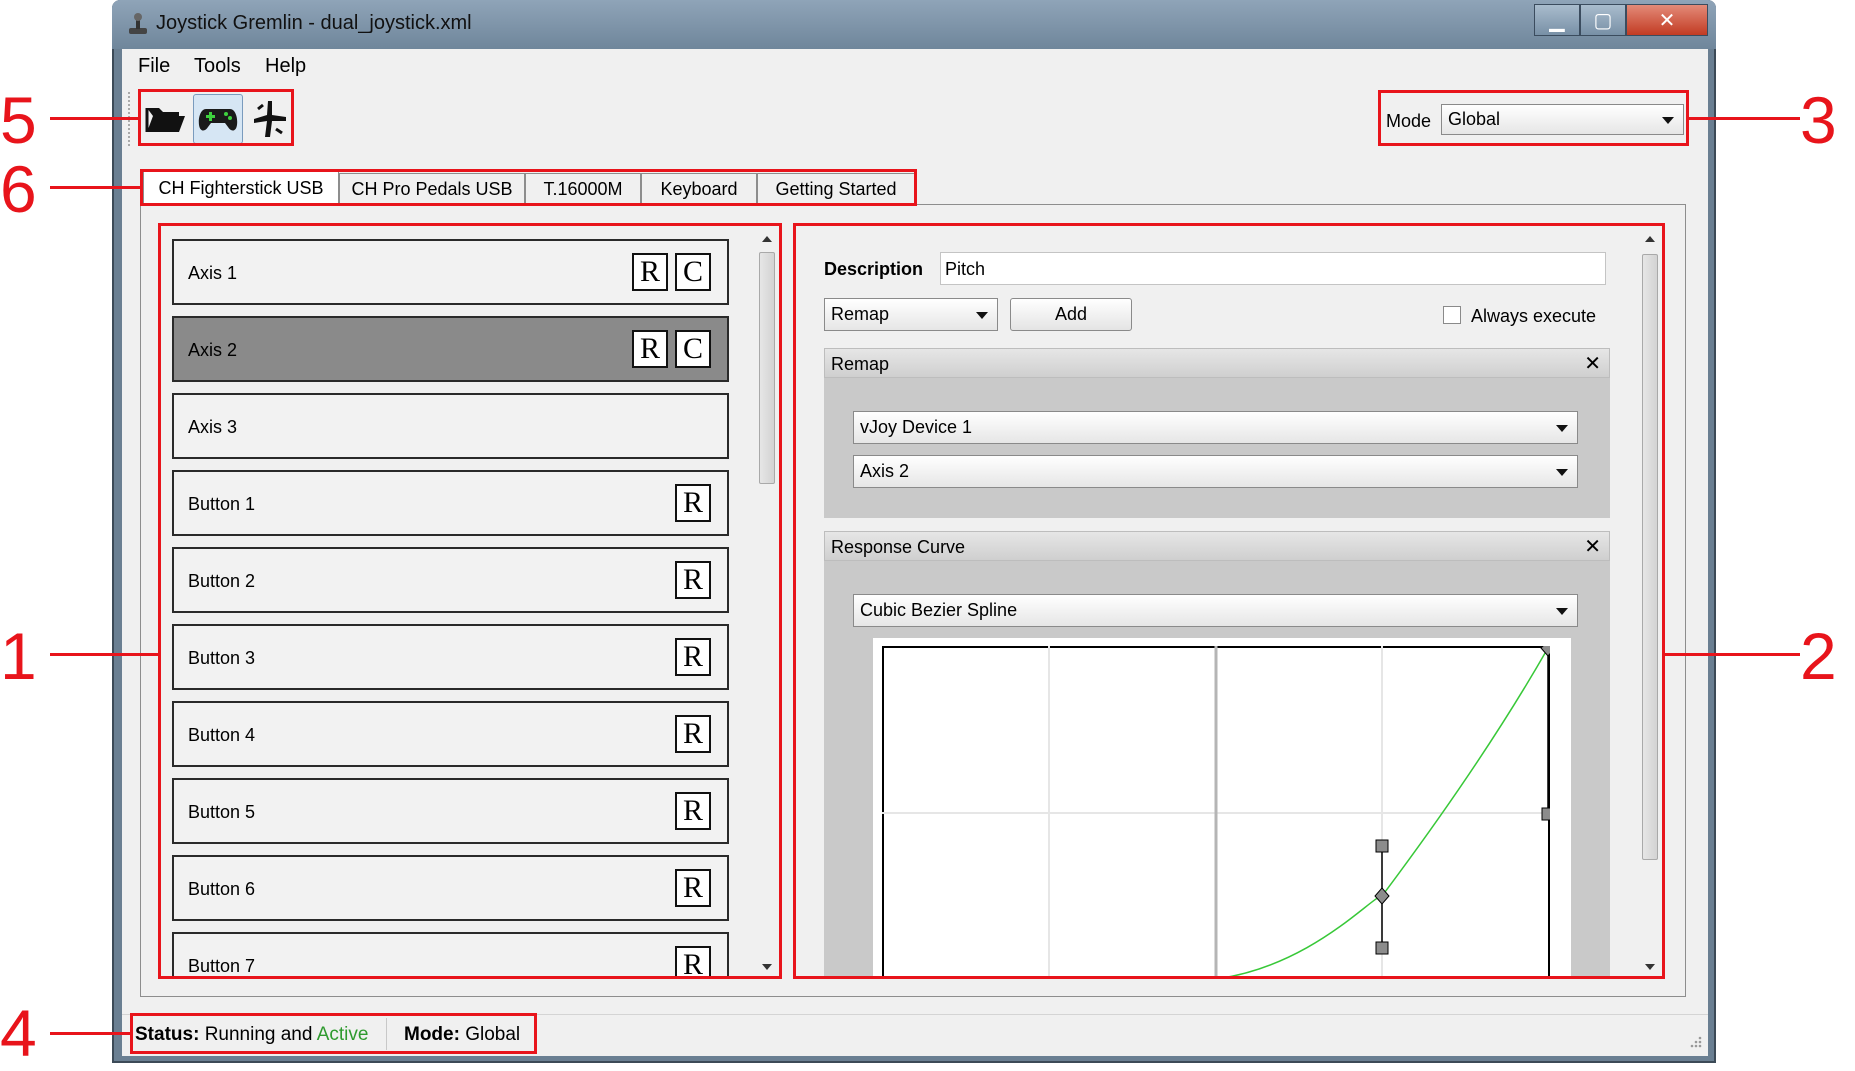 The width and height of the screenshot is (1855, 1071). What do you see at coordinates (154, 66) in the screenshot?
I see `menu-file: File` at bounding box center [154, 66].